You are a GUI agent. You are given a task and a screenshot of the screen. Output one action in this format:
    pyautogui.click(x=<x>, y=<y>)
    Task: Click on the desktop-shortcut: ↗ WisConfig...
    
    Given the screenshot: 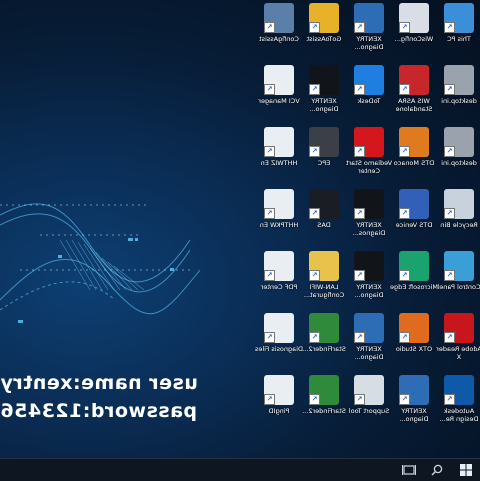 What is the action you would take?
    pyautogui.click(x=414, y=32)
    